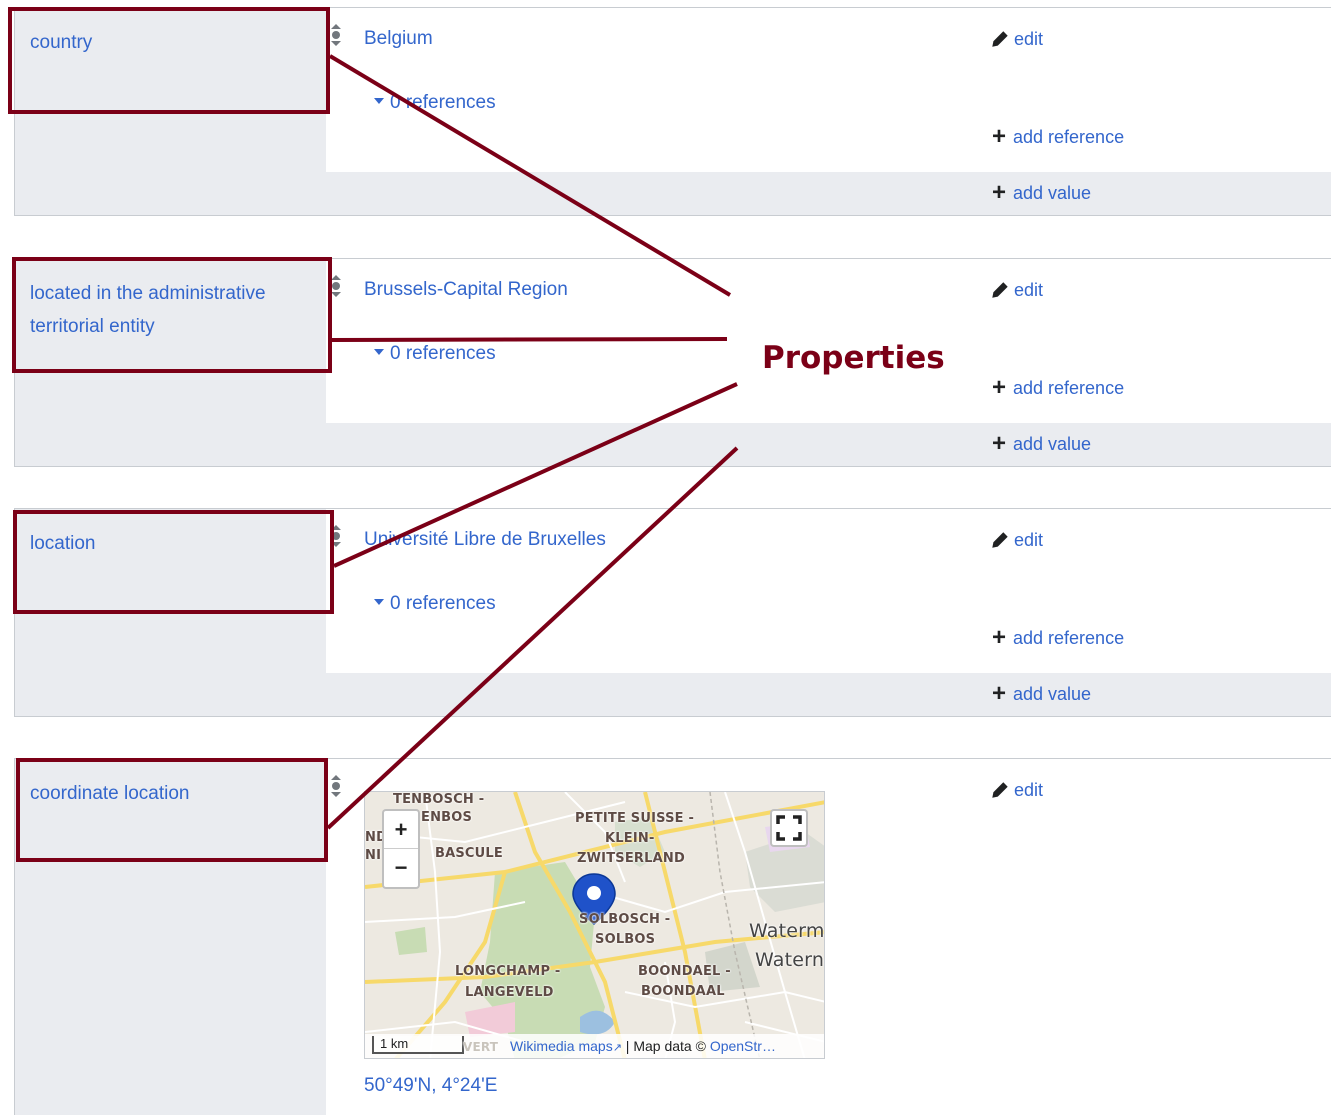 The image size is (1331, 1115). I want to click on attribution-separator: | Map data ©, so click(665, 1046).